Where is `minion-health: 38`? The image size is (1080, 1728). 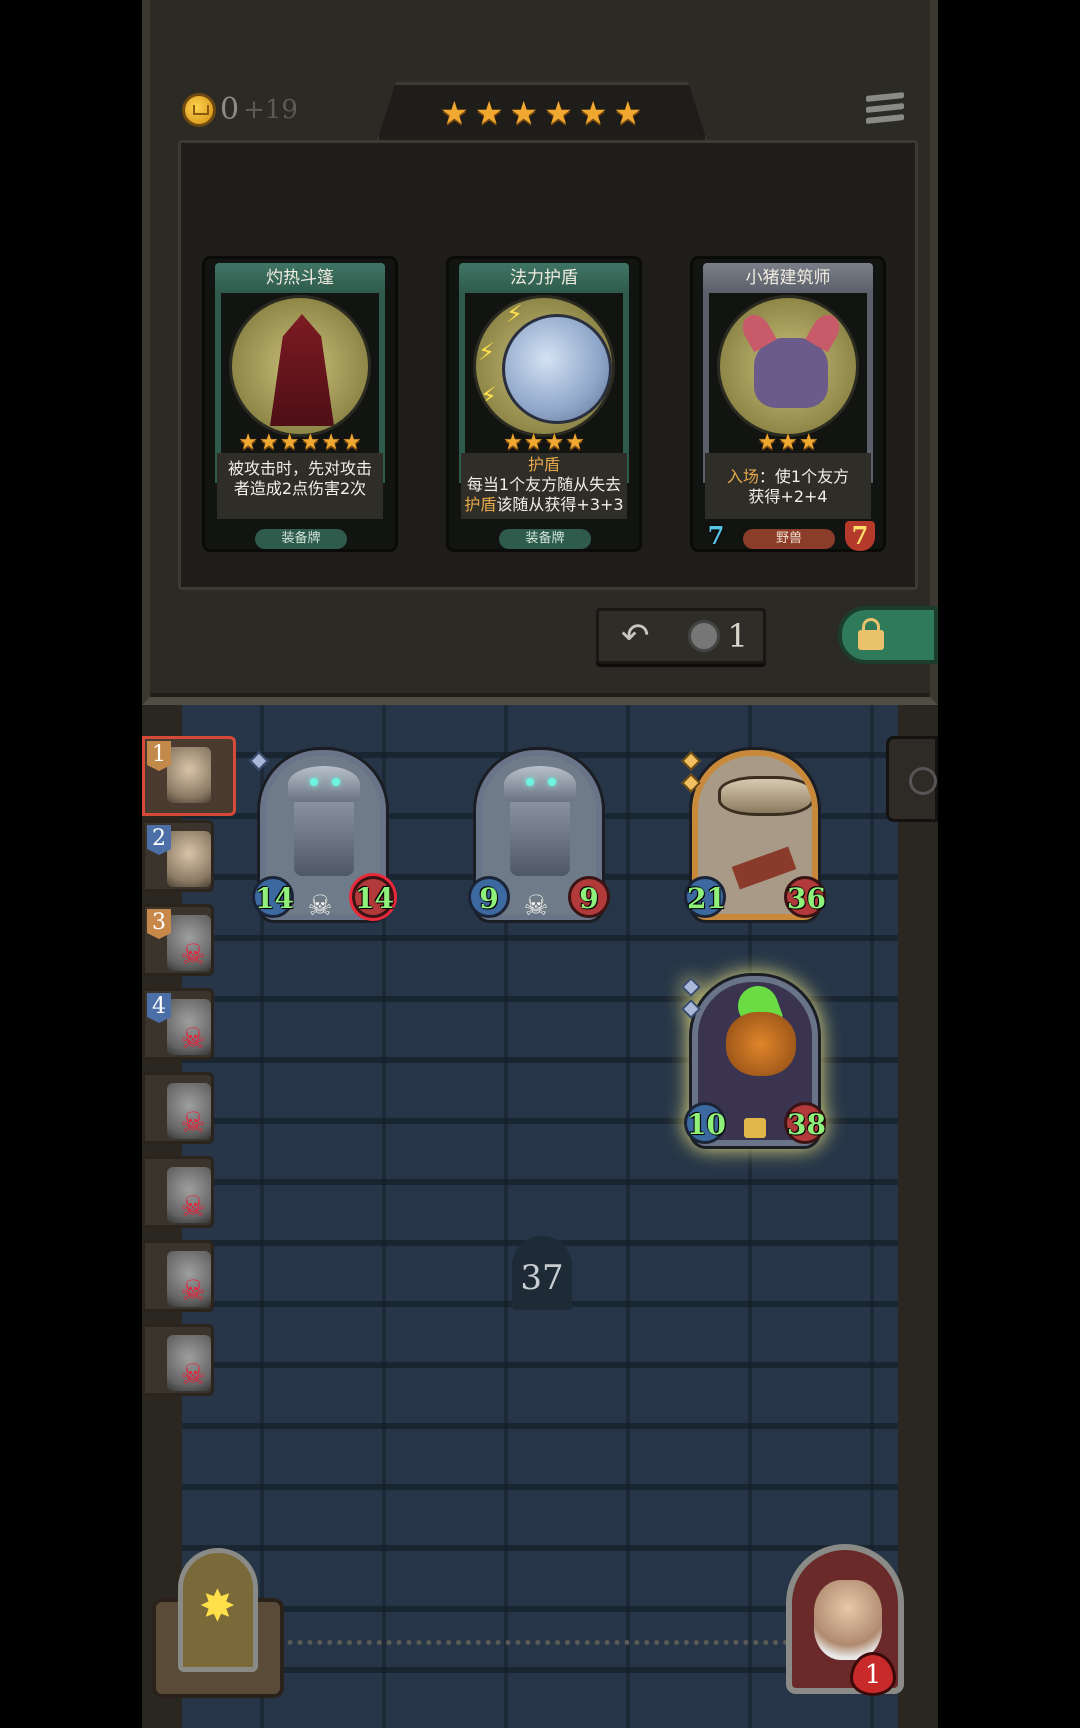
minion-health: 38 is located at coordinates (805, 1123).